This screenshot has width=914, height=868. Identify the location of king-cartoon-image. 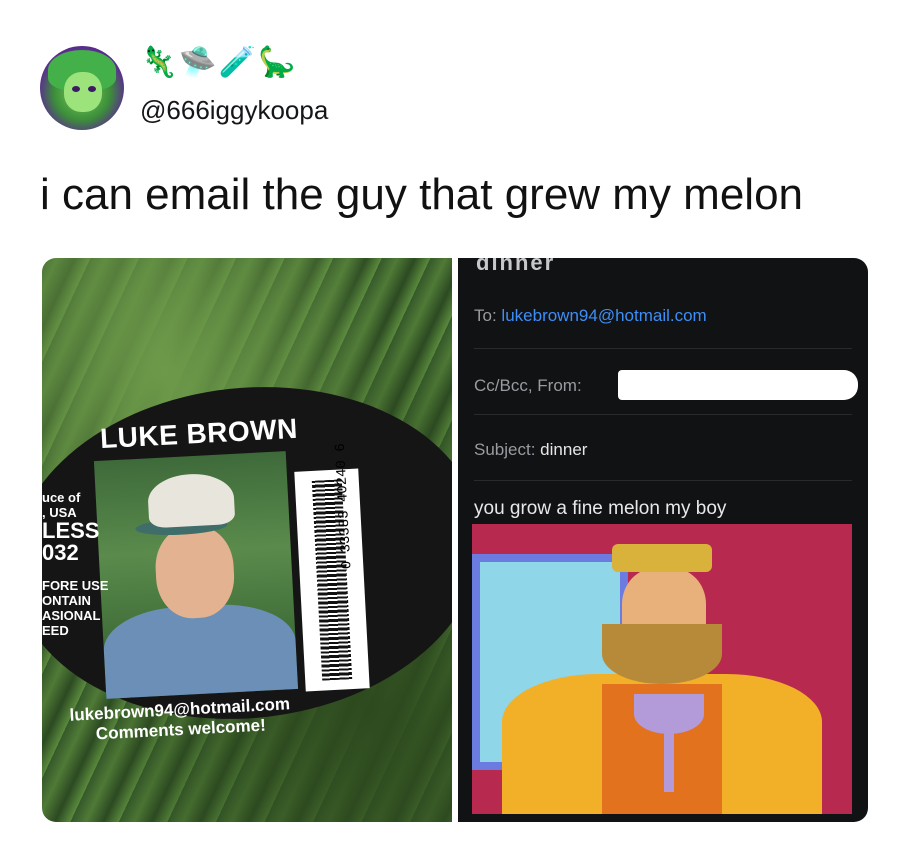
(662, 669).